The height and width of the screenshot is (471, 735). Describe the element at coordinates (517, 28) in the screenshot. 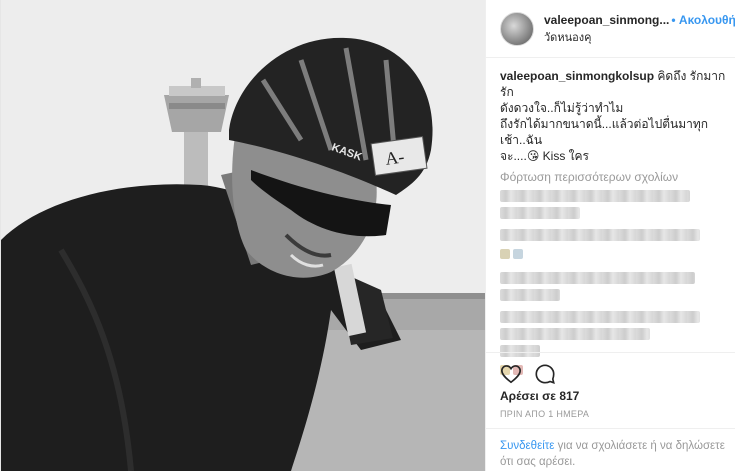

I see `avatar` at that location.